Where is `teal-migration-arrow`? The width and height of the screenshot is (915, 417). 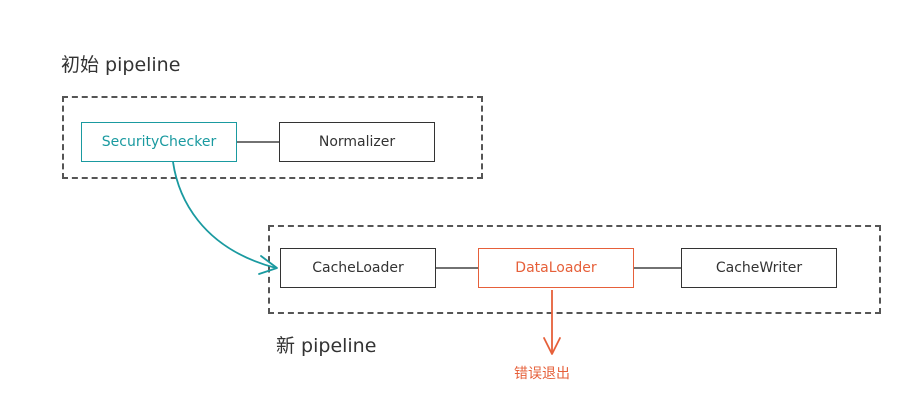 teal-migration-arrow is located at coordinates (224, 215).